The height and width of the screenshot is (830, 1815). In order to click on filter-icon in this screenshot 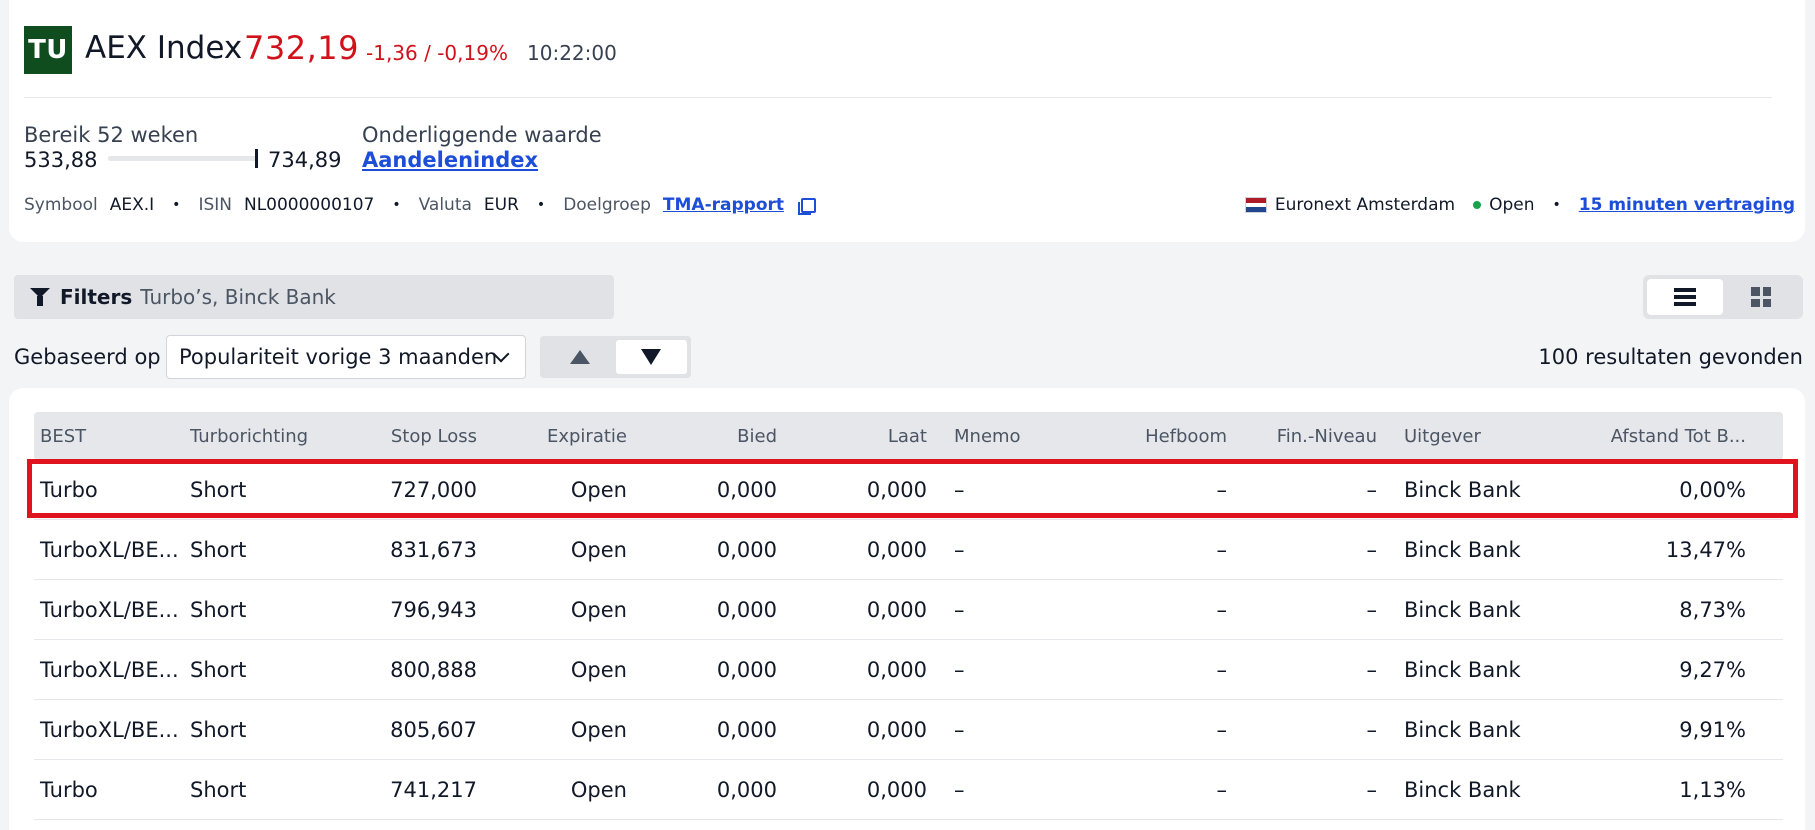, I will do `click(40, 297)`.